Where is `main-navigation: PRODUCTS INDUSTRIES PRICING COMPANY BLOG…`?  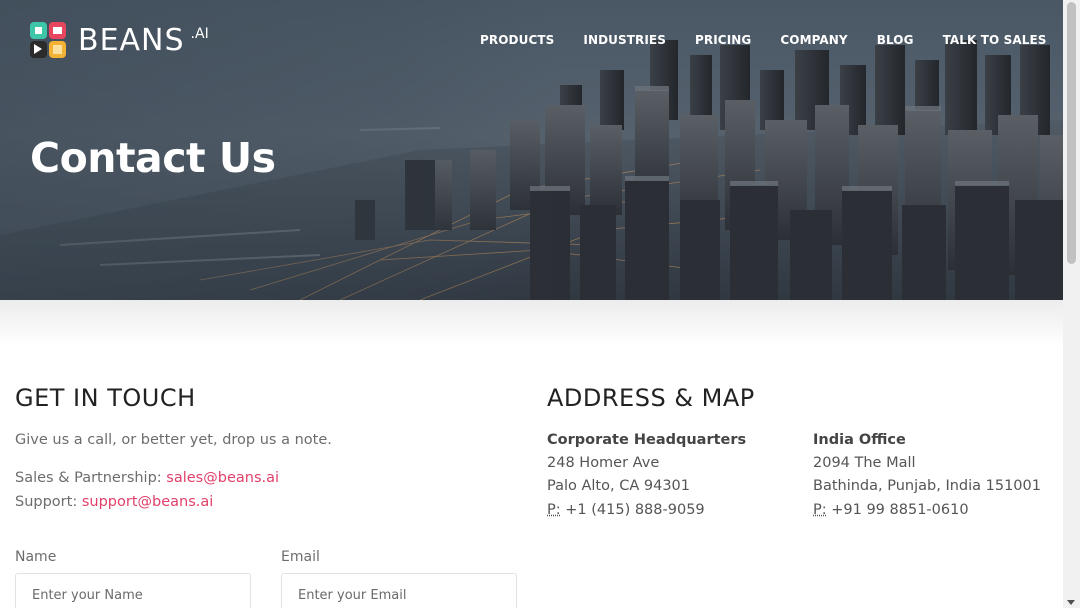
main-navigation: PRODUCTS INDUSTRIES PRICING COMPANY BLOG… is located at coordinates (763, 40).